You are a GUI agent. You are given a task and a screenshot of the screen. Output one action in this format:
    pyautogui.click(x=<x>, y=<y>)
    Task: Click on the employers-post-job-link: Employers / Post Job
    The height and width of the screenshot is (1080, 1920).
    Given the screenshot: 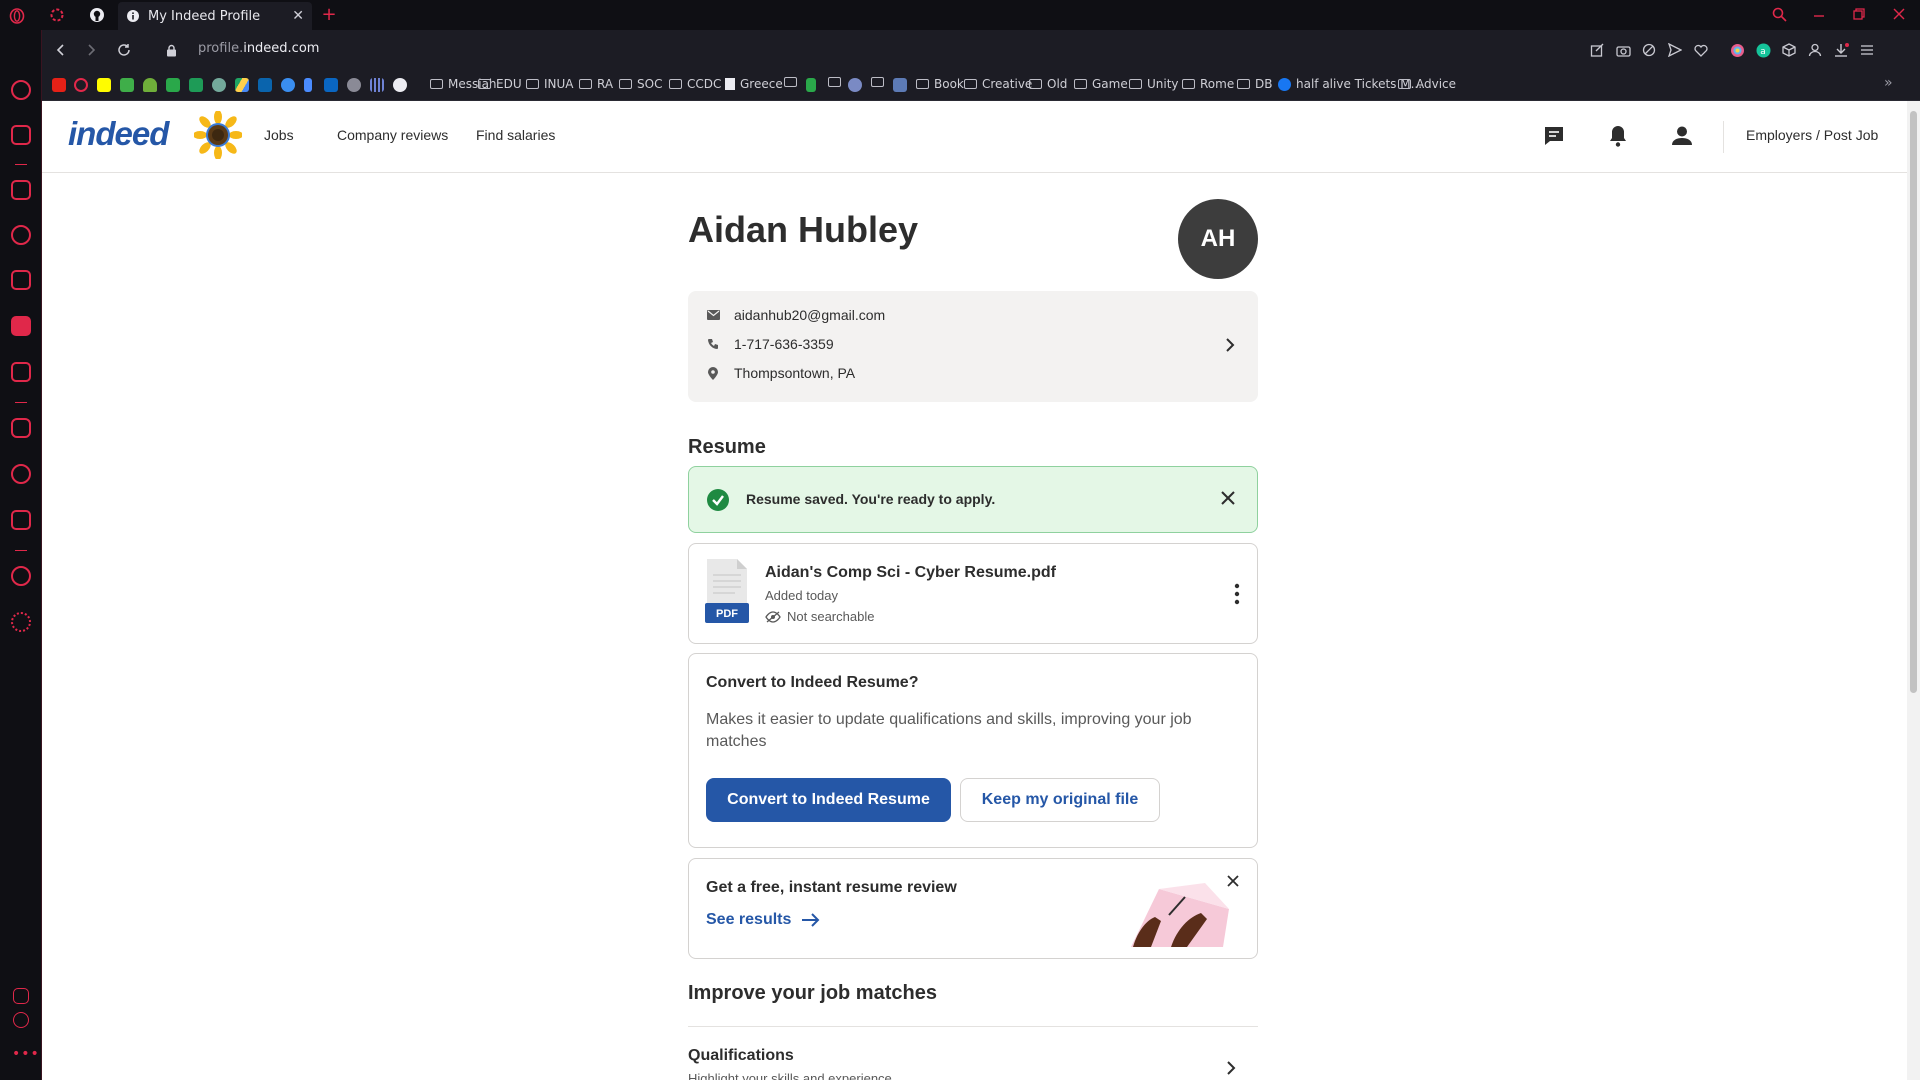 What is the action you would take?
    pyautogui.click(x=1812, y=135)
    